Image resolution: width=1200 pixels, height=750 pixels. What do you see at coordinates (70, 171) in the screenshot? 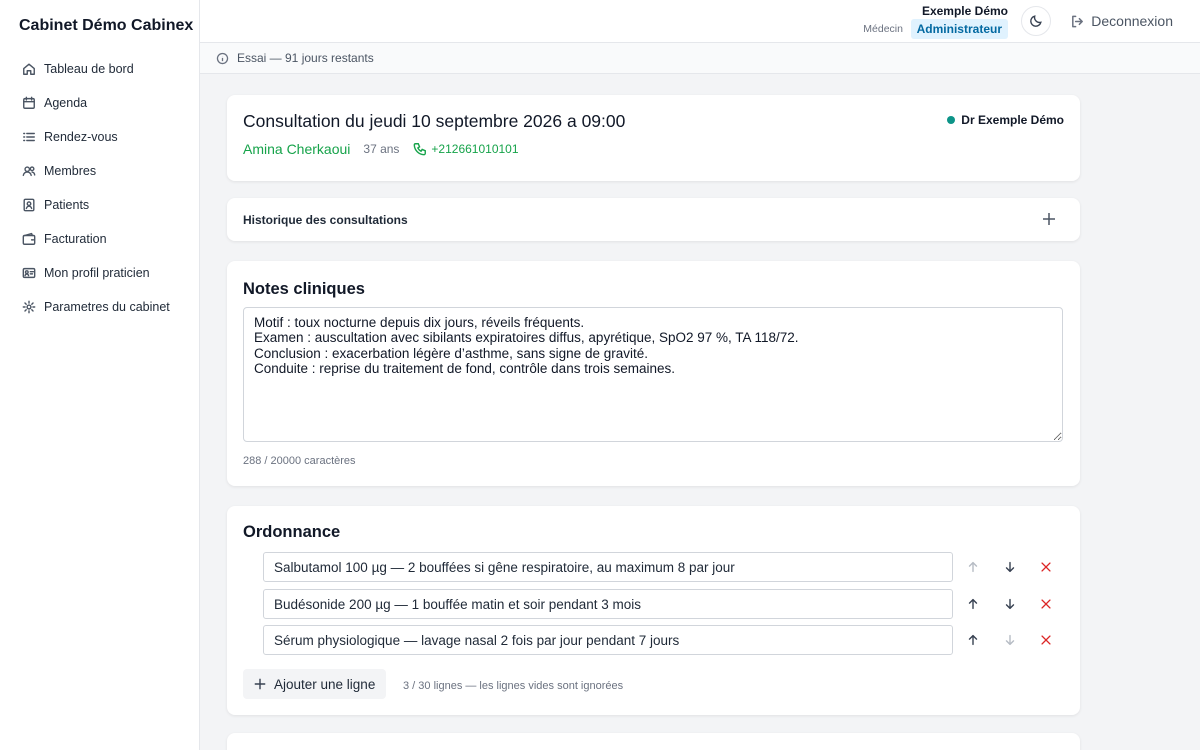
I see `sidebar-item-label: Membres` at bounding box center [70, 171].